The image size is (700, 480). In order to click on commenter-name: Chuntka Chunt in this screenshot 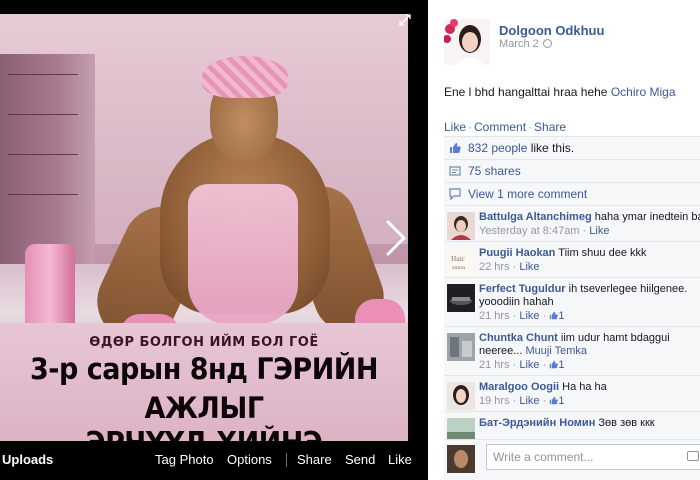, I will do `click(518, 338)`.